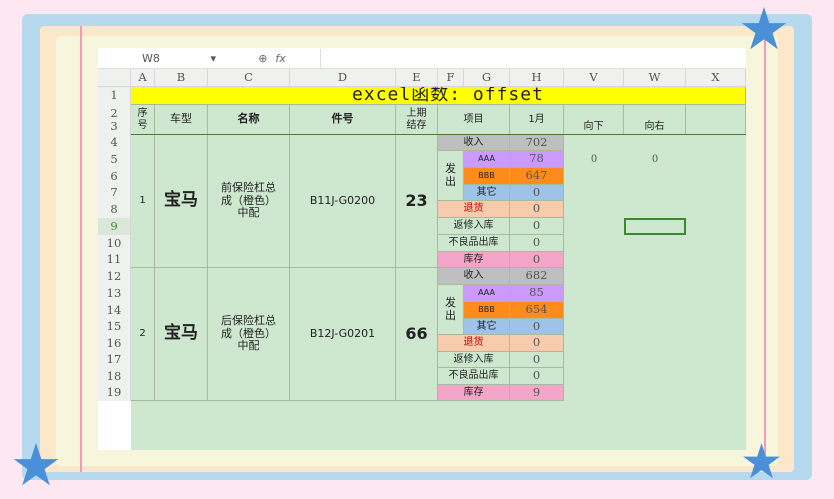 The image size is (834, 499). Describe the element at coordinates (474, 120) in the screenshot. I see `header-item: 项目` at that location.